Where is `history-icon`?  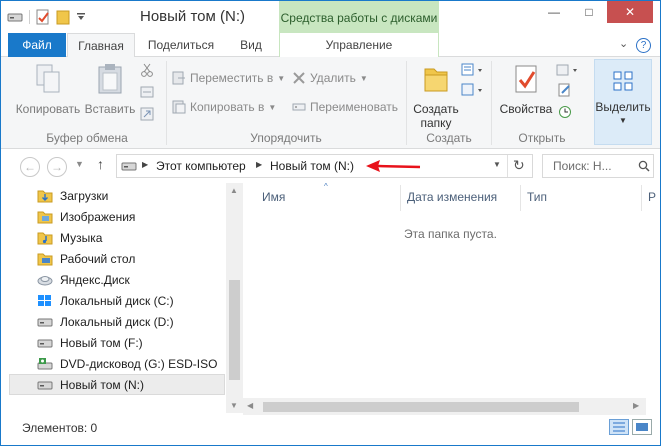 history-icon is located at coordinates (565, 112).